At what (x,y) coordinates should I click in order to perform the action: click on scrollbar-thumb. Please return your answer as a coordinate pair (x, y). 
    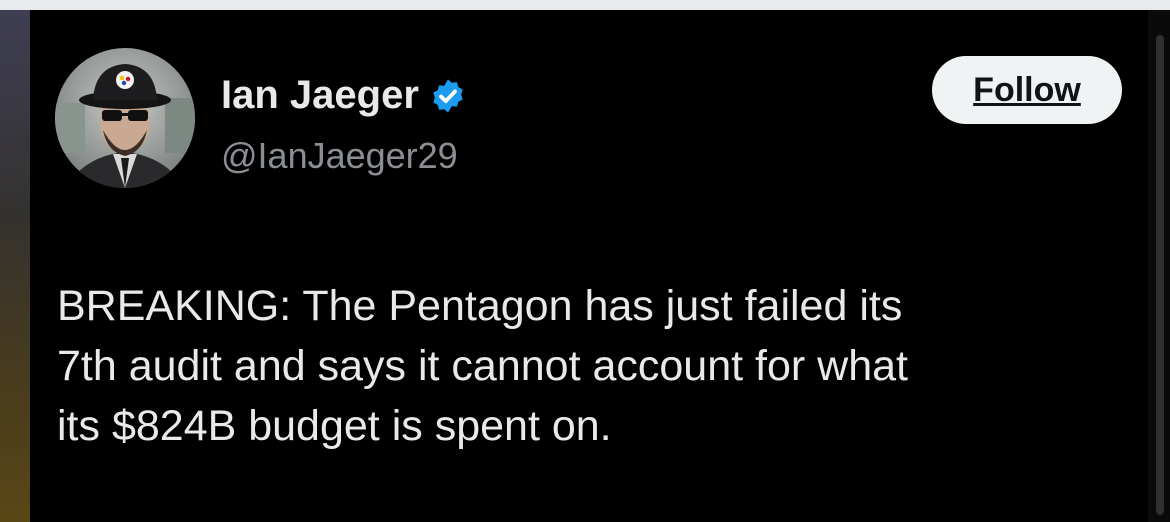
    Looking at the image, I should click on (1160, 275).